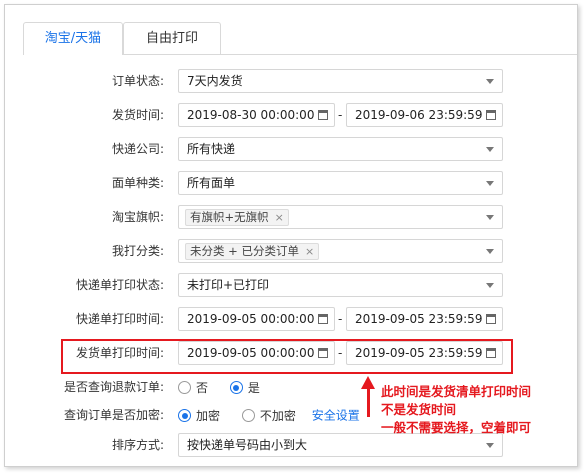 Image resolution: width=585 pixels, height=474 pixels. I want to click on order-status-value: 7天内发货, so click(215, 81).